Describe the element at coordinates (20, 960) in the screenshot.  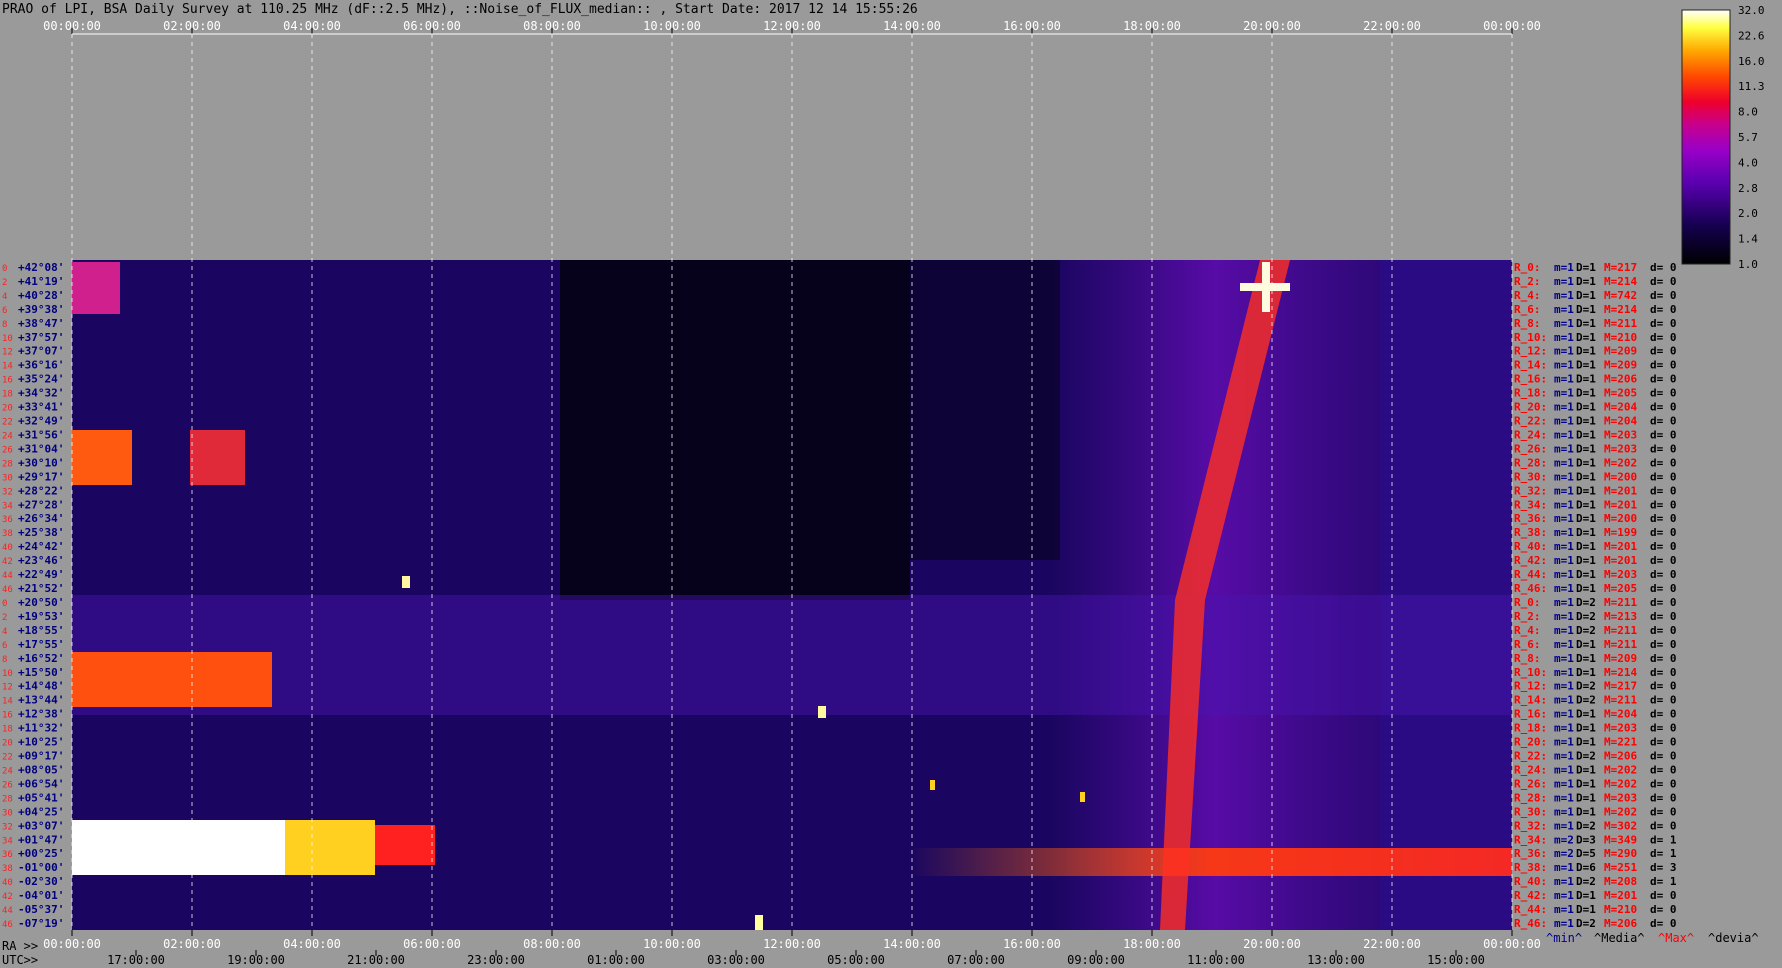
I see `utc-axis-label: UTC>>` at that location.